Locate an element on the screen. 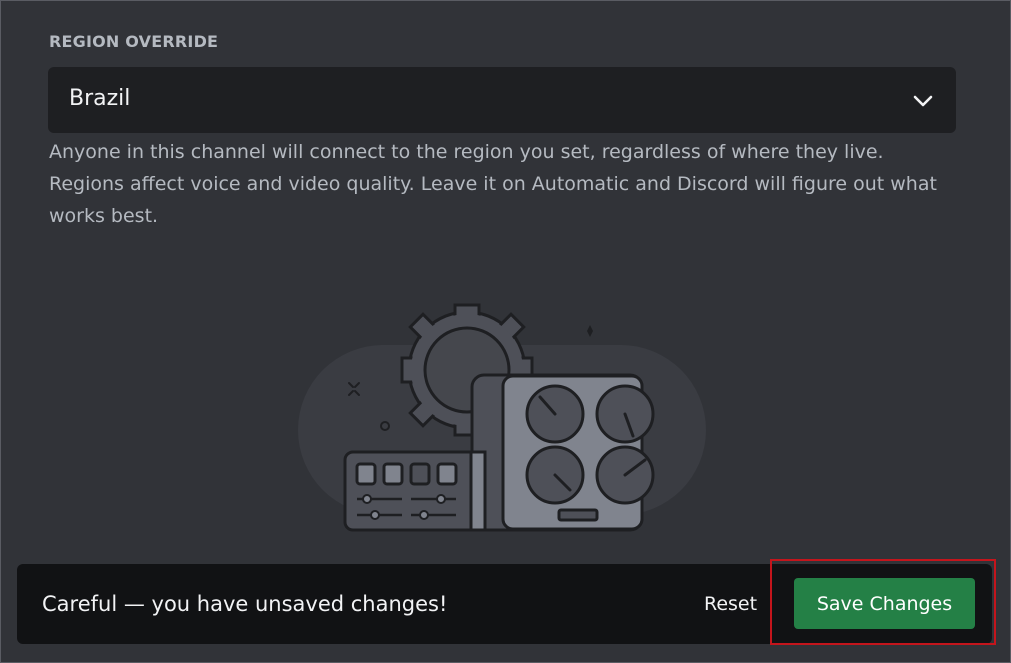  voice-settings-illustration-icon is located at coordinates (502, 417).